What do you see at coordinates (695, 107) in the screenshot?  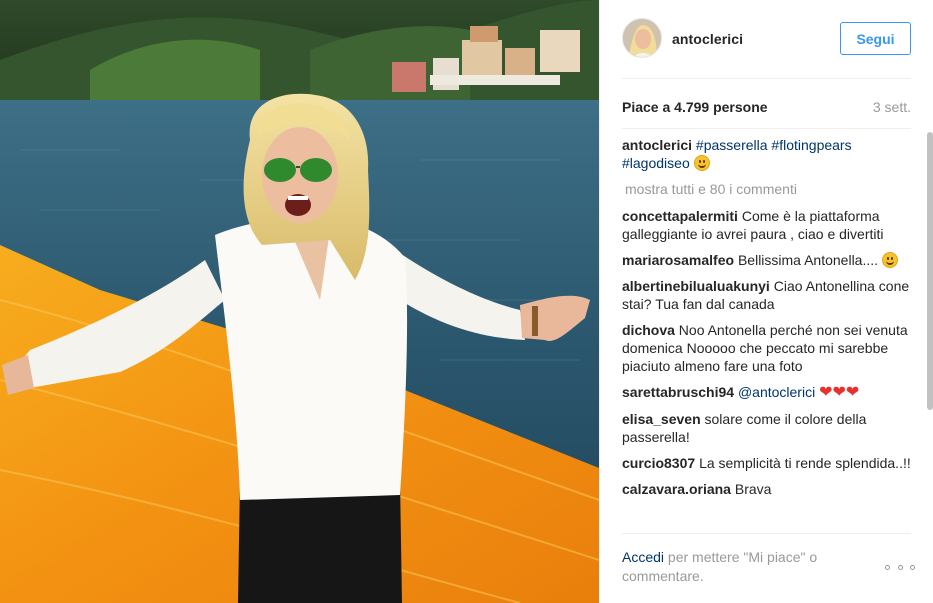 I see `likes-count: Piace a 4.799 persone` at bounding box center [695, 107].